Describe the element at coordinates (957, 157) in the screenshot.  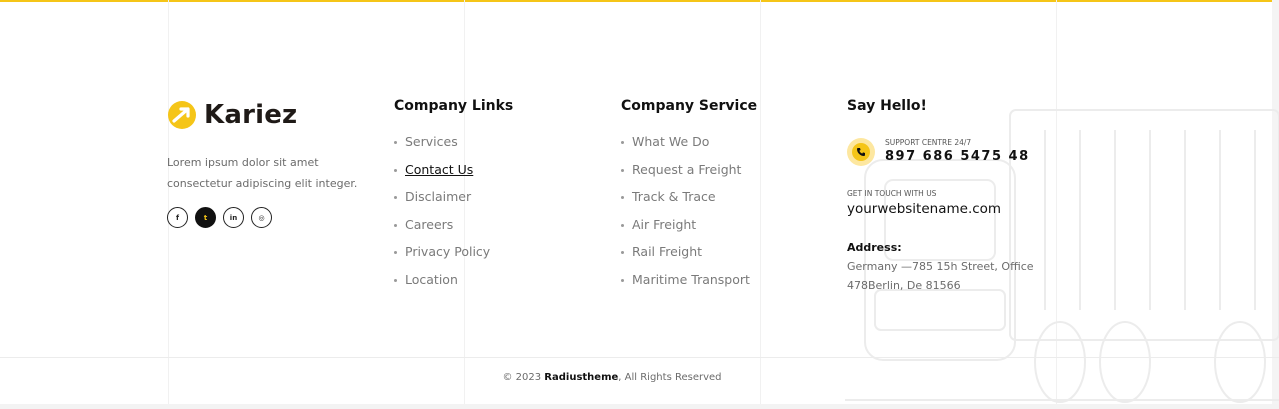
I see `support-number: 897 686 5475 48` at that location.